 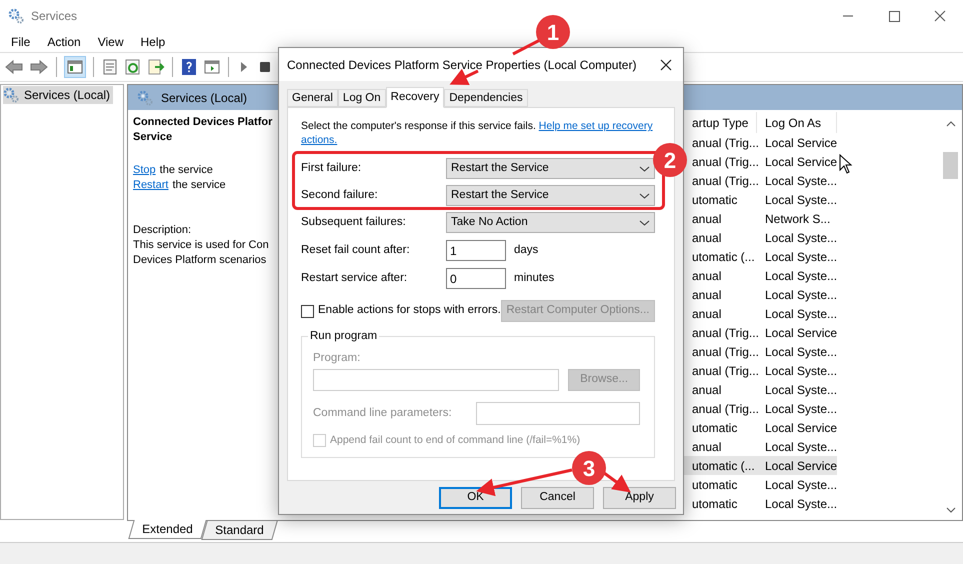 I want to click on properties-icon, so click(x=110, y=67).